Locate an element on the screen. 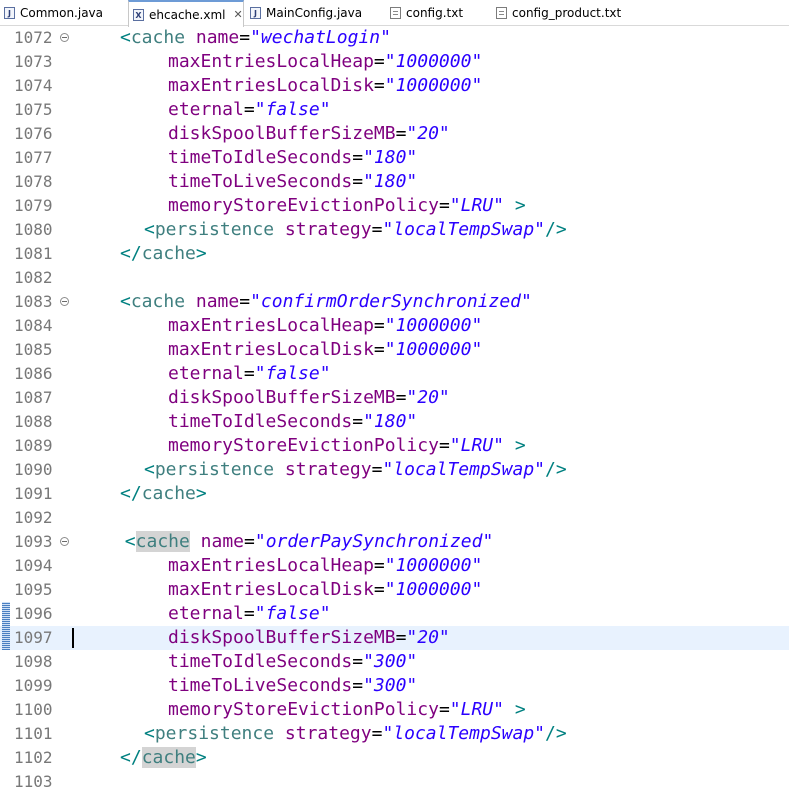 This screenshot has height=792, width=789. code-line: 1073 maxEntriesLocalHeap="1000000" is located at coordinates (394, 62).